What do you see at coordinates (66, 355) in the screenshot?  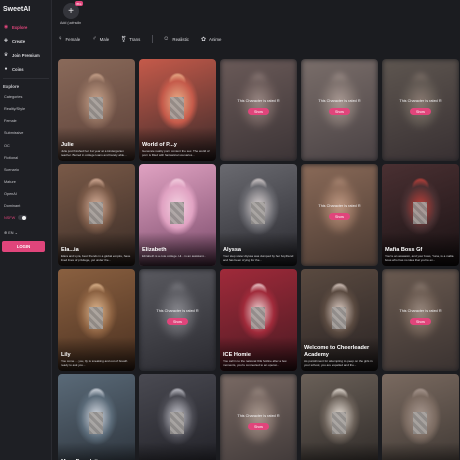 I see `character-name: Lily` at bounding box center [66, 355].